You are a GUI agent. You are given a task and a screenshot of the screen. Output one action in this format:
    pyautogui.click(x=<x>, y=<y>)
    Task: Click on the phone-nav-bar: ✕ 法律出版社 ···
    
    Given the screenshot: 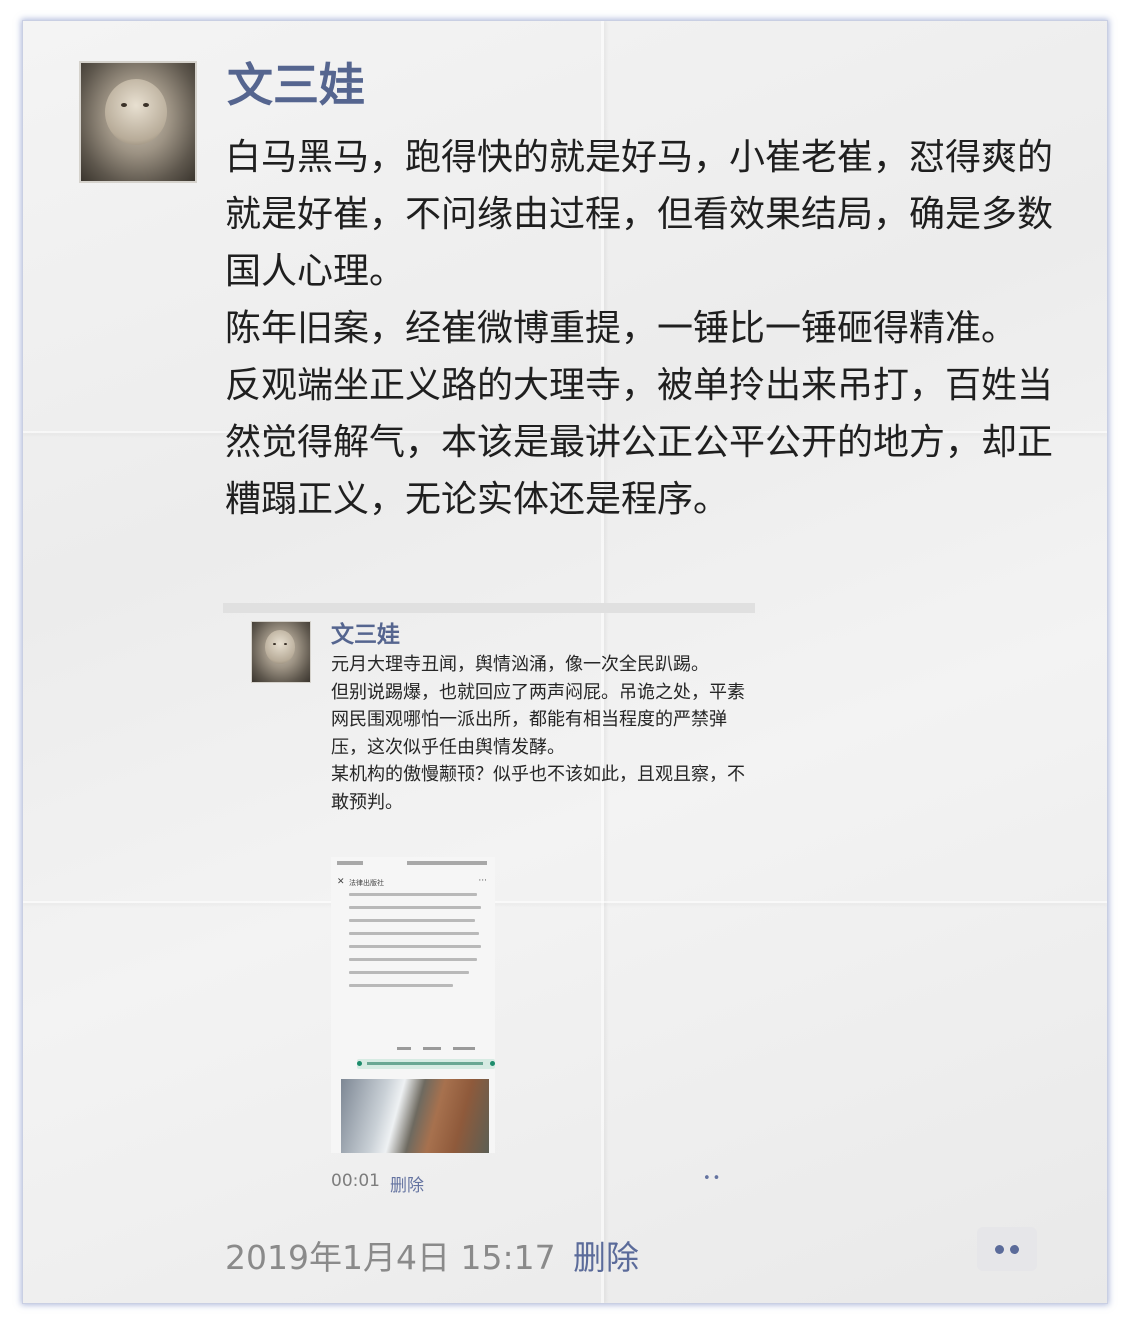 What is the action you would take?
    pyautogui.click(x=413, y=882)
    